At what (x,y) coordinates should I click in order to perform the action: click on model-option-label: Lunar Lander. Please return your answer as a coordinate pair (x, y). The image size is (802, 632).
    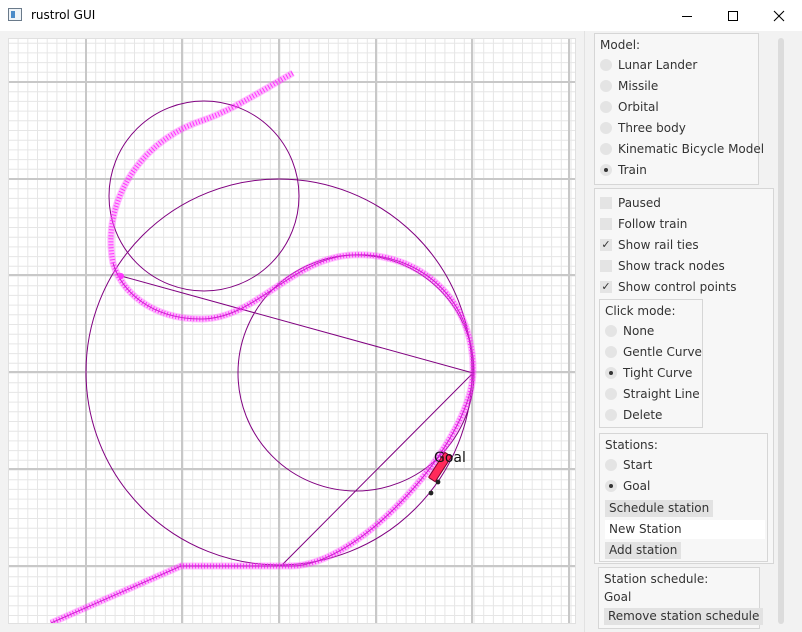
    Looking at the image, I should click on (658, 65).